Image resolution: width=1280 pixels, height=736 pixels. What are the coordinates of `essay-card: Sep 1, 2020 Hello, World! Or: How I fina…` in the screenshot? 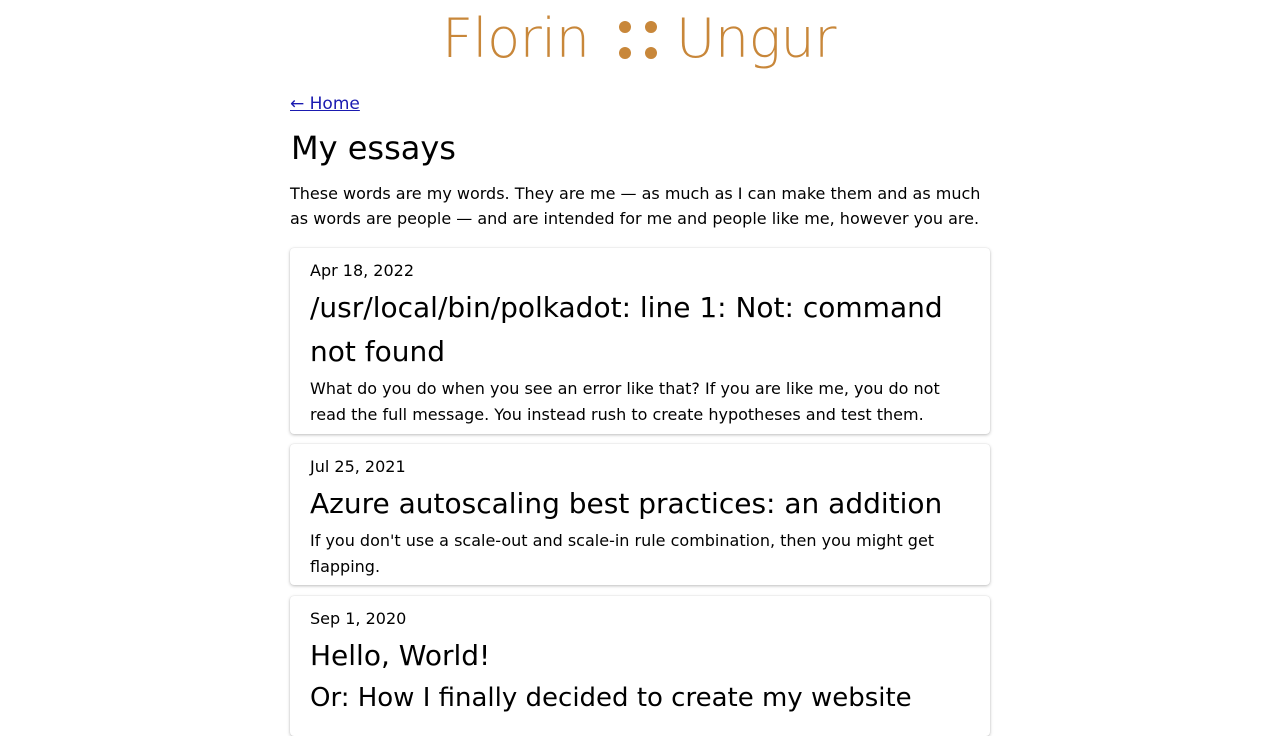 It's located at (640, 666).